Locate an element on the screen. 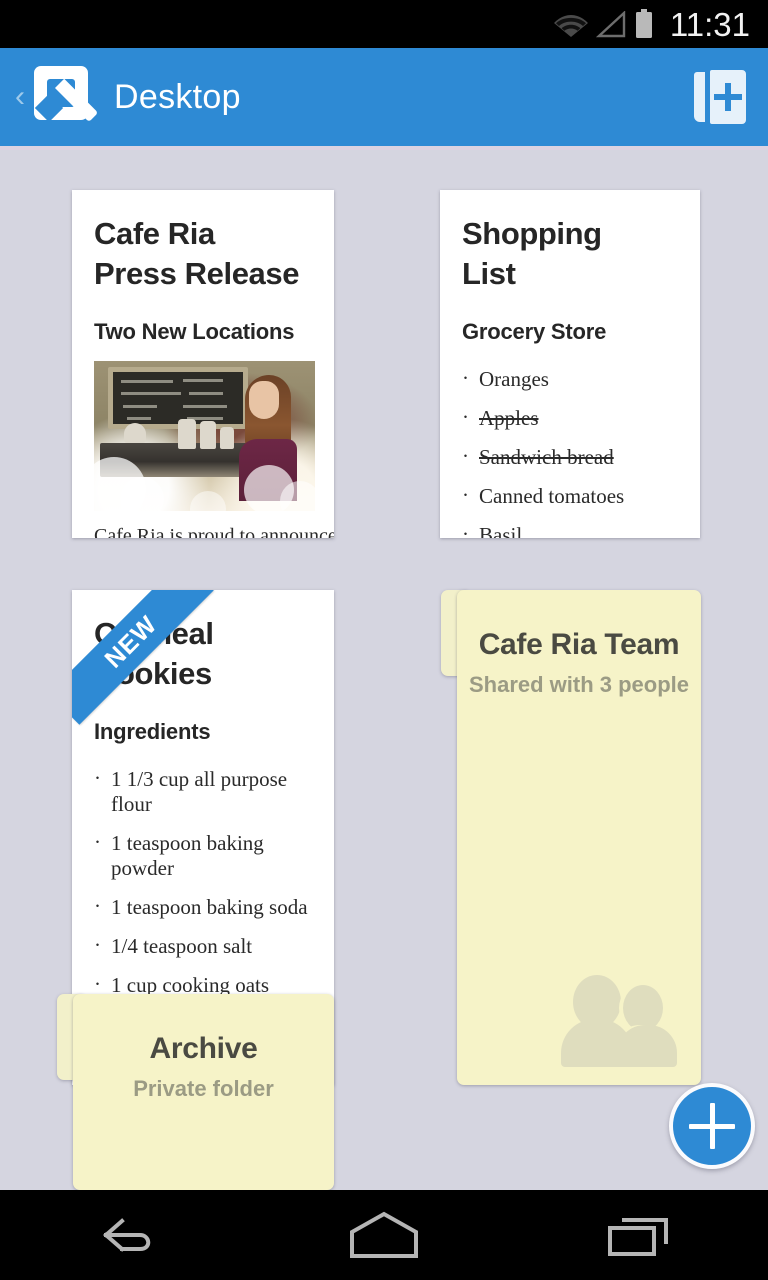 The width and height of the screenshot is (768, 1280). folder-body: Archive Private folder is located at coordinates (203, 1092).